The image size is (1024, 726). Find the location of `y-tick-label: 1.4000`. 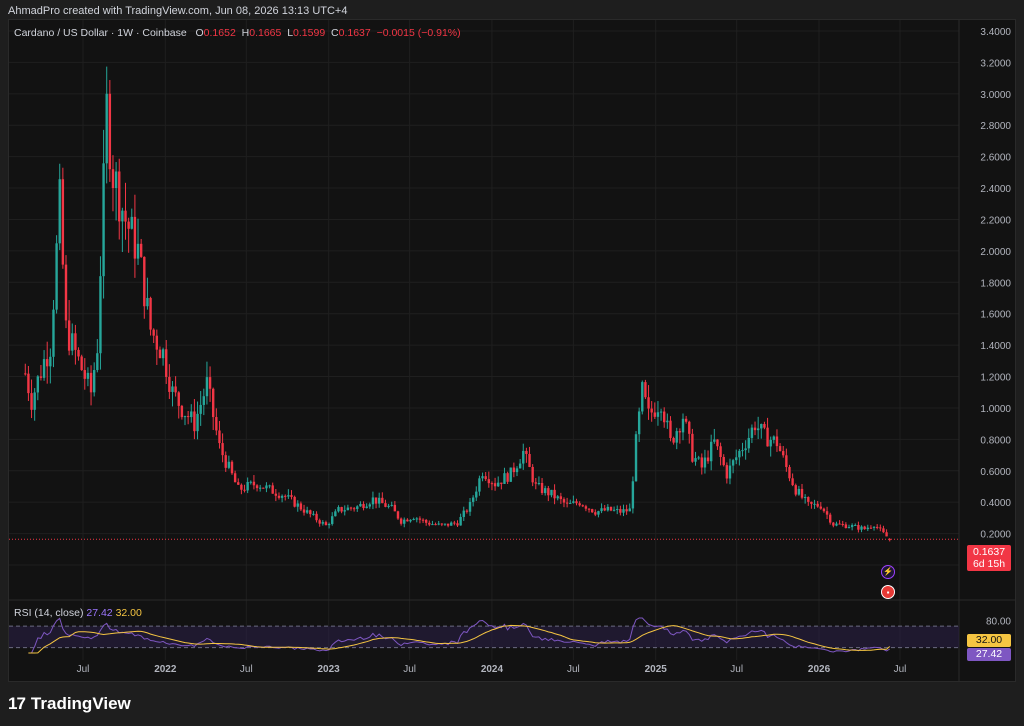

y-tick-label: 1.4000 is located at coordinates (995, 346).